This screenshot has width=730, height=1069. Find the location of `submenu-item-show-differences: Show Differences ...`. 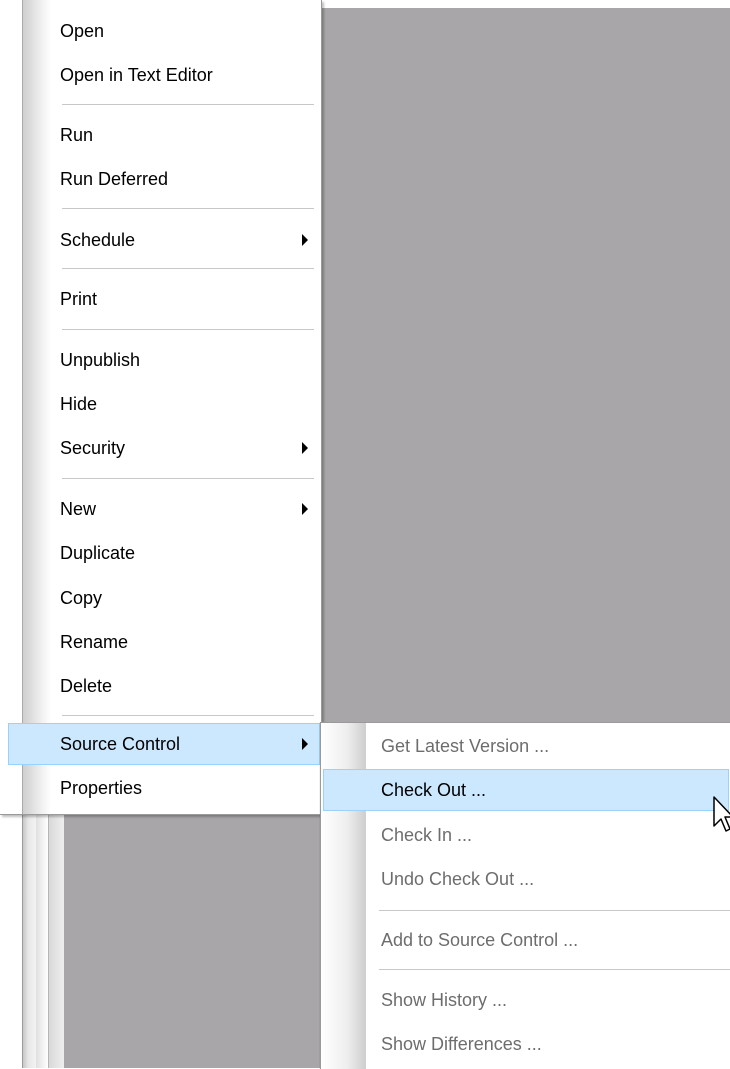

submenu-item-show-differences: Show Differences ... is located at coordinates (461, 1044).